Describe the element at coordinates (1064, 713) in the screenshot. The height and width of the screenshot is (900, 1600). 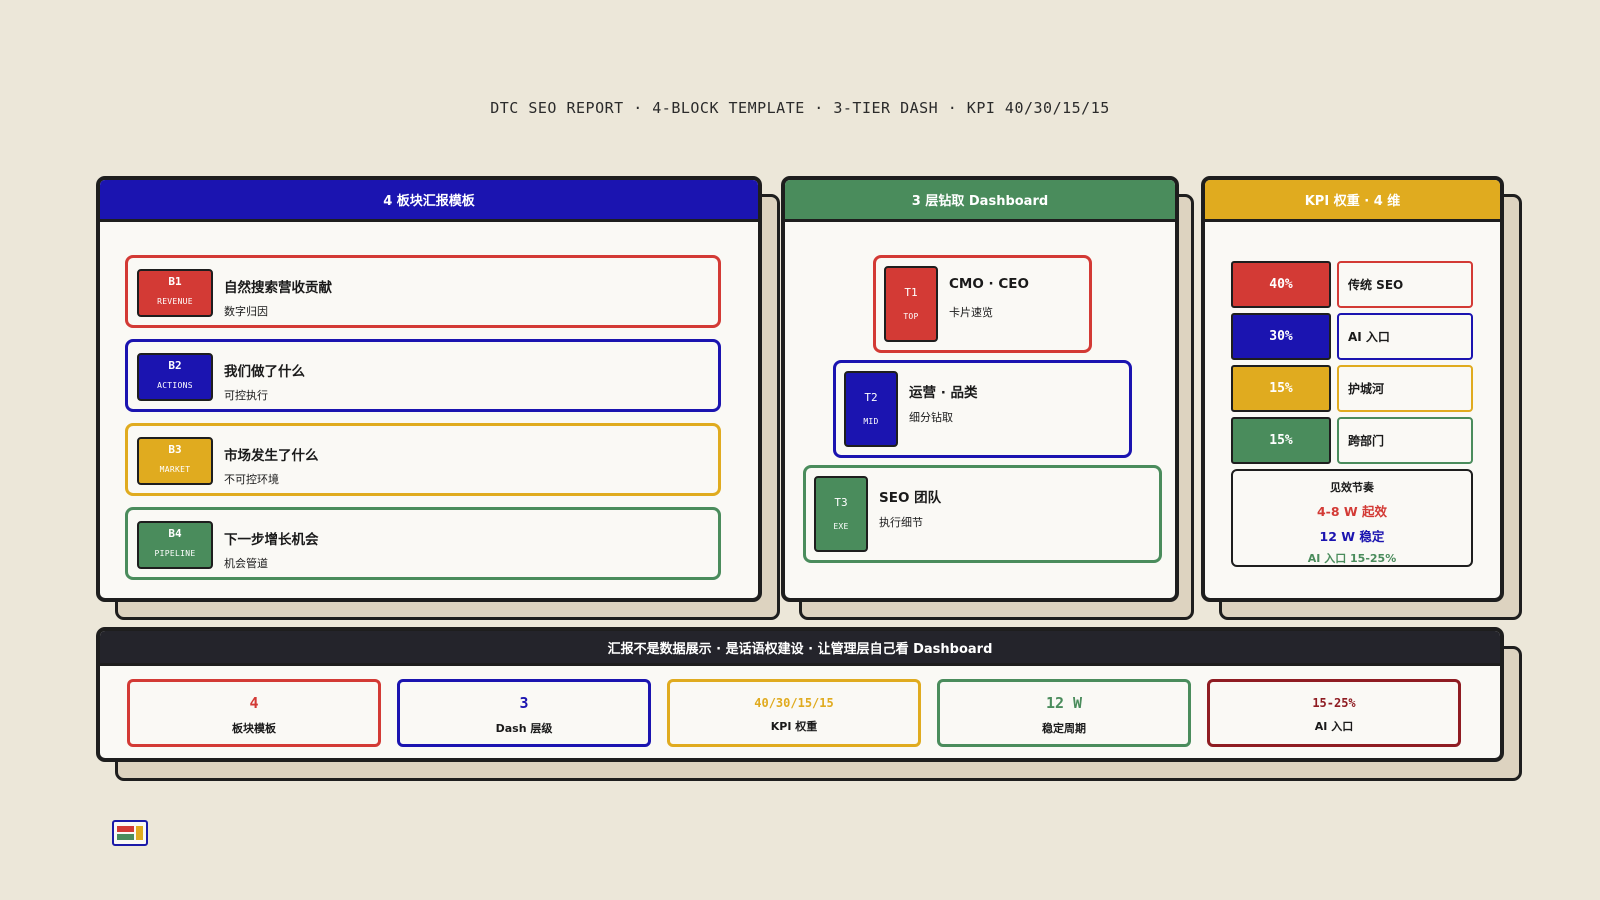
I see `stat-card: 12 W 稳定周期` at that location.